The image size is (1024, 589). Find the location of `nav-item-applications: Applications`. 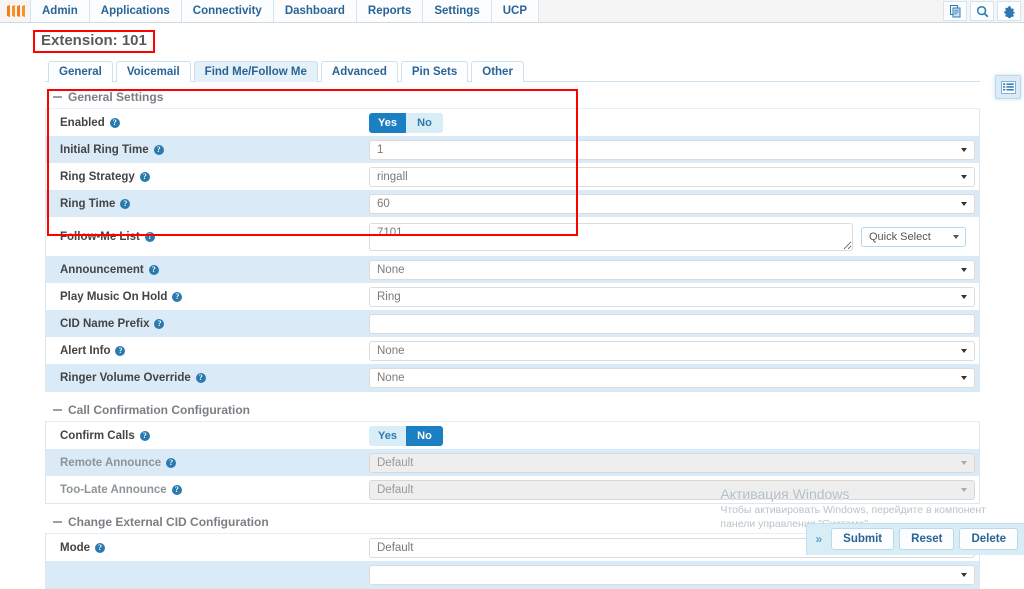

nav-item-applications: Applications is located at coordinates (135, 11).